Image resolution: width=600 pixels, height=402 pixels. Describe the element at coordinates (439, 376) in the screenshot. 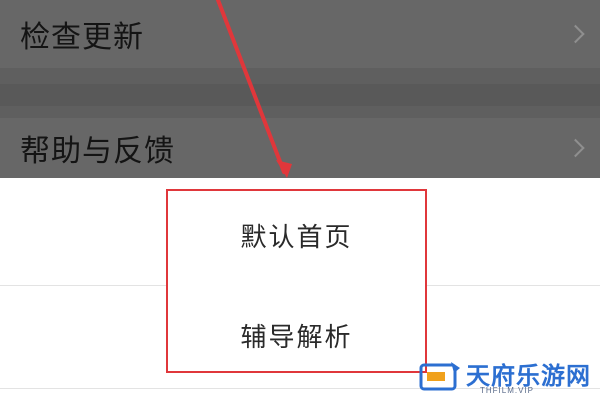

I see `site-logo-icon` at that location.